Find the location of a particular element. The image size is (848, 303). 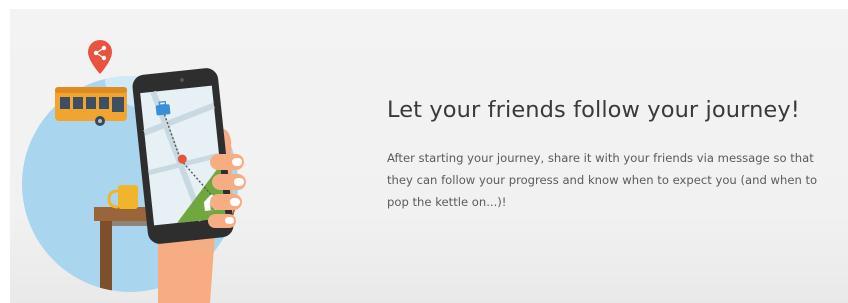

feature-headline: Let your friends follow your journey! is located at coordinates (593, 110).